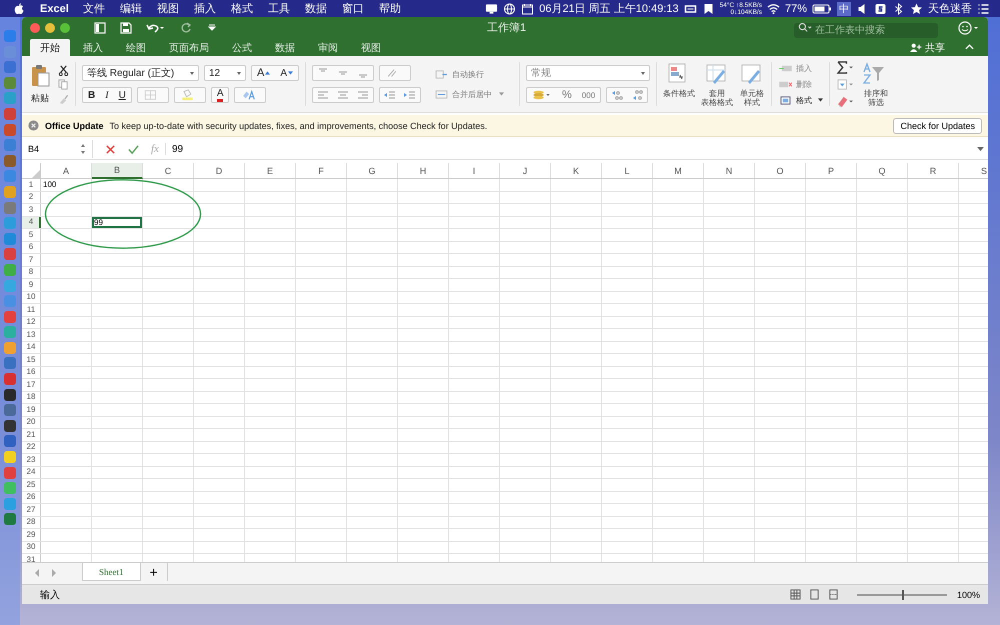  I want to click on number-format-dropdown: 常规, so click(588, 73).